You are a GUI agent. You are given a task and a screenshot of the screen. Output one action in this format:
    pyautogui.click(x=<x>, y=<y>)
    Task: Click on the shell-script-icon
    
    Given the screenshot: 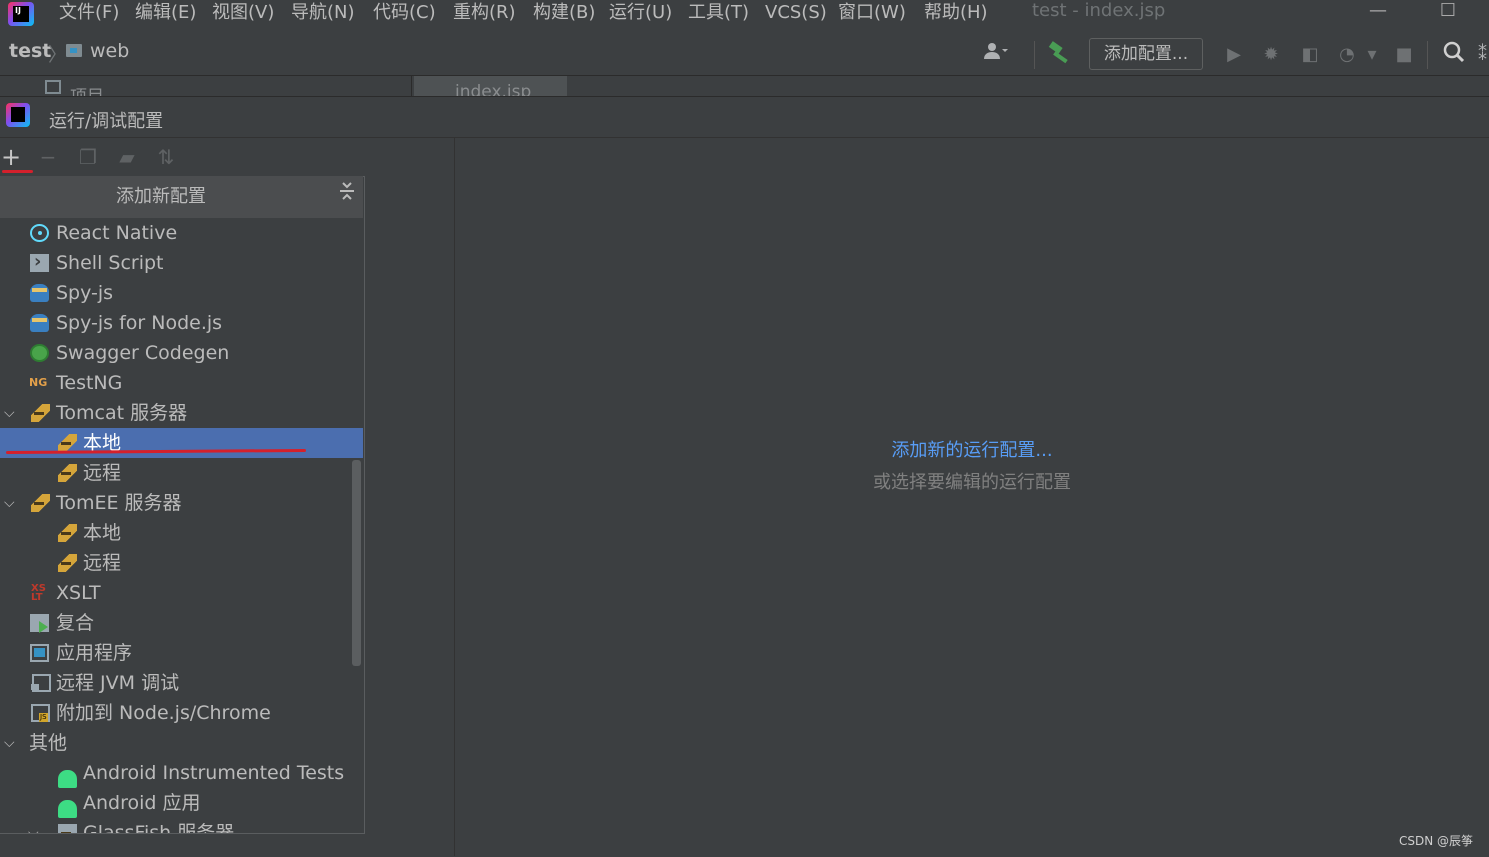 What is the action you would take?
    pyautogui.click(x=39, y=262)
    